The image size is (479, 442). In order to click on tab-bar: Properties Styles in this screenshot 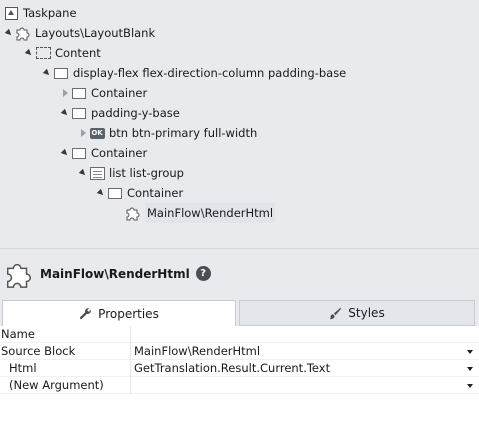, I will do `click(239, 312)`.